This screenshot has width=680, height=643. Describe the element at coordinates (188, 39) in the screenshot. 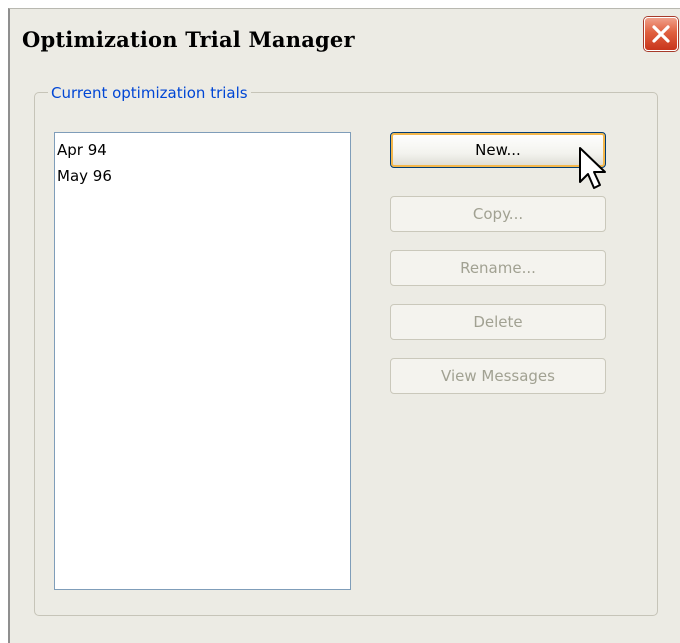

I see `window-title: Optimization Trial Manager` at that location.